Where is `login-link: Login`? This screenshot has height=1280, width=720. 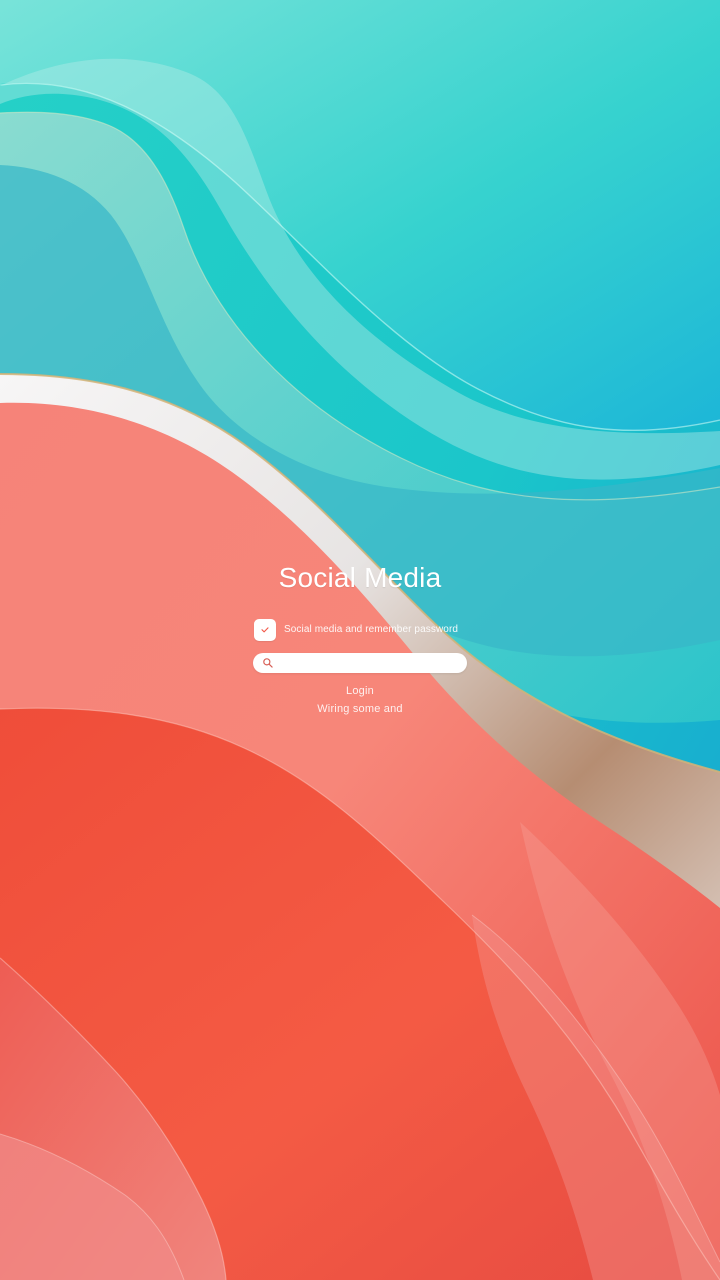 login-link: Login is located at coordinates (360, 691).